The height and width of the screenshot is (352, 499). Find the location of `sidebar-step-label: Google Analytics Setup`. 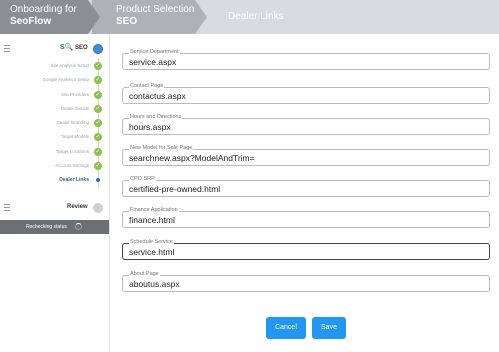

sidebar-step-label: Google Analytics Setup is located at coordinates (65, 80).